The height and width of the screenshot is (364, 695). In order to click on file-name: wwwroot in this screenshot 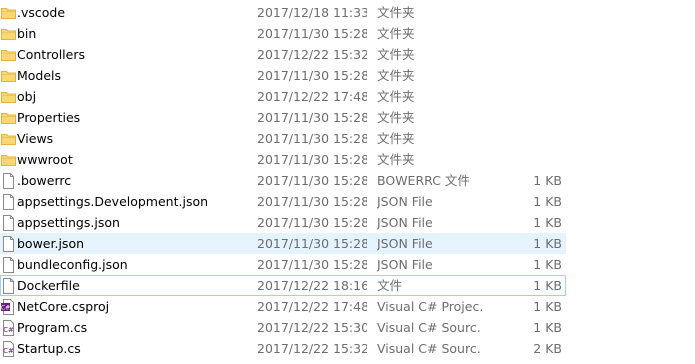, I will do `click(45, 159)`.